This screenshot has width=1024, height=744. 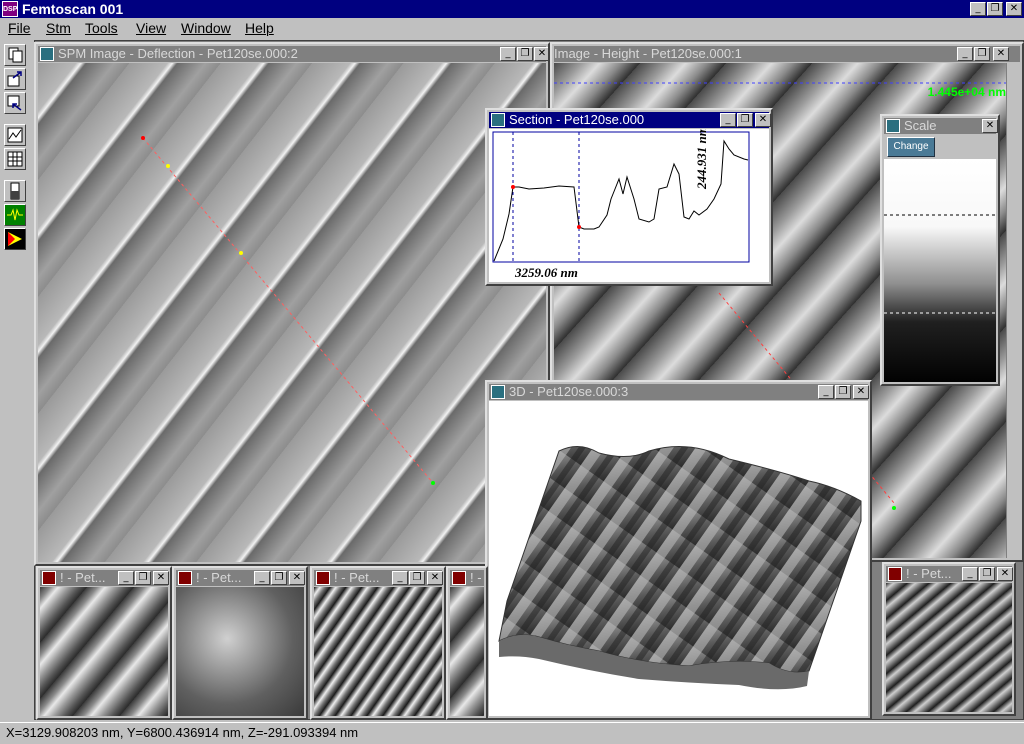 I want to click on deflection-maximize-button: ❐, so click(x=525, y=54).